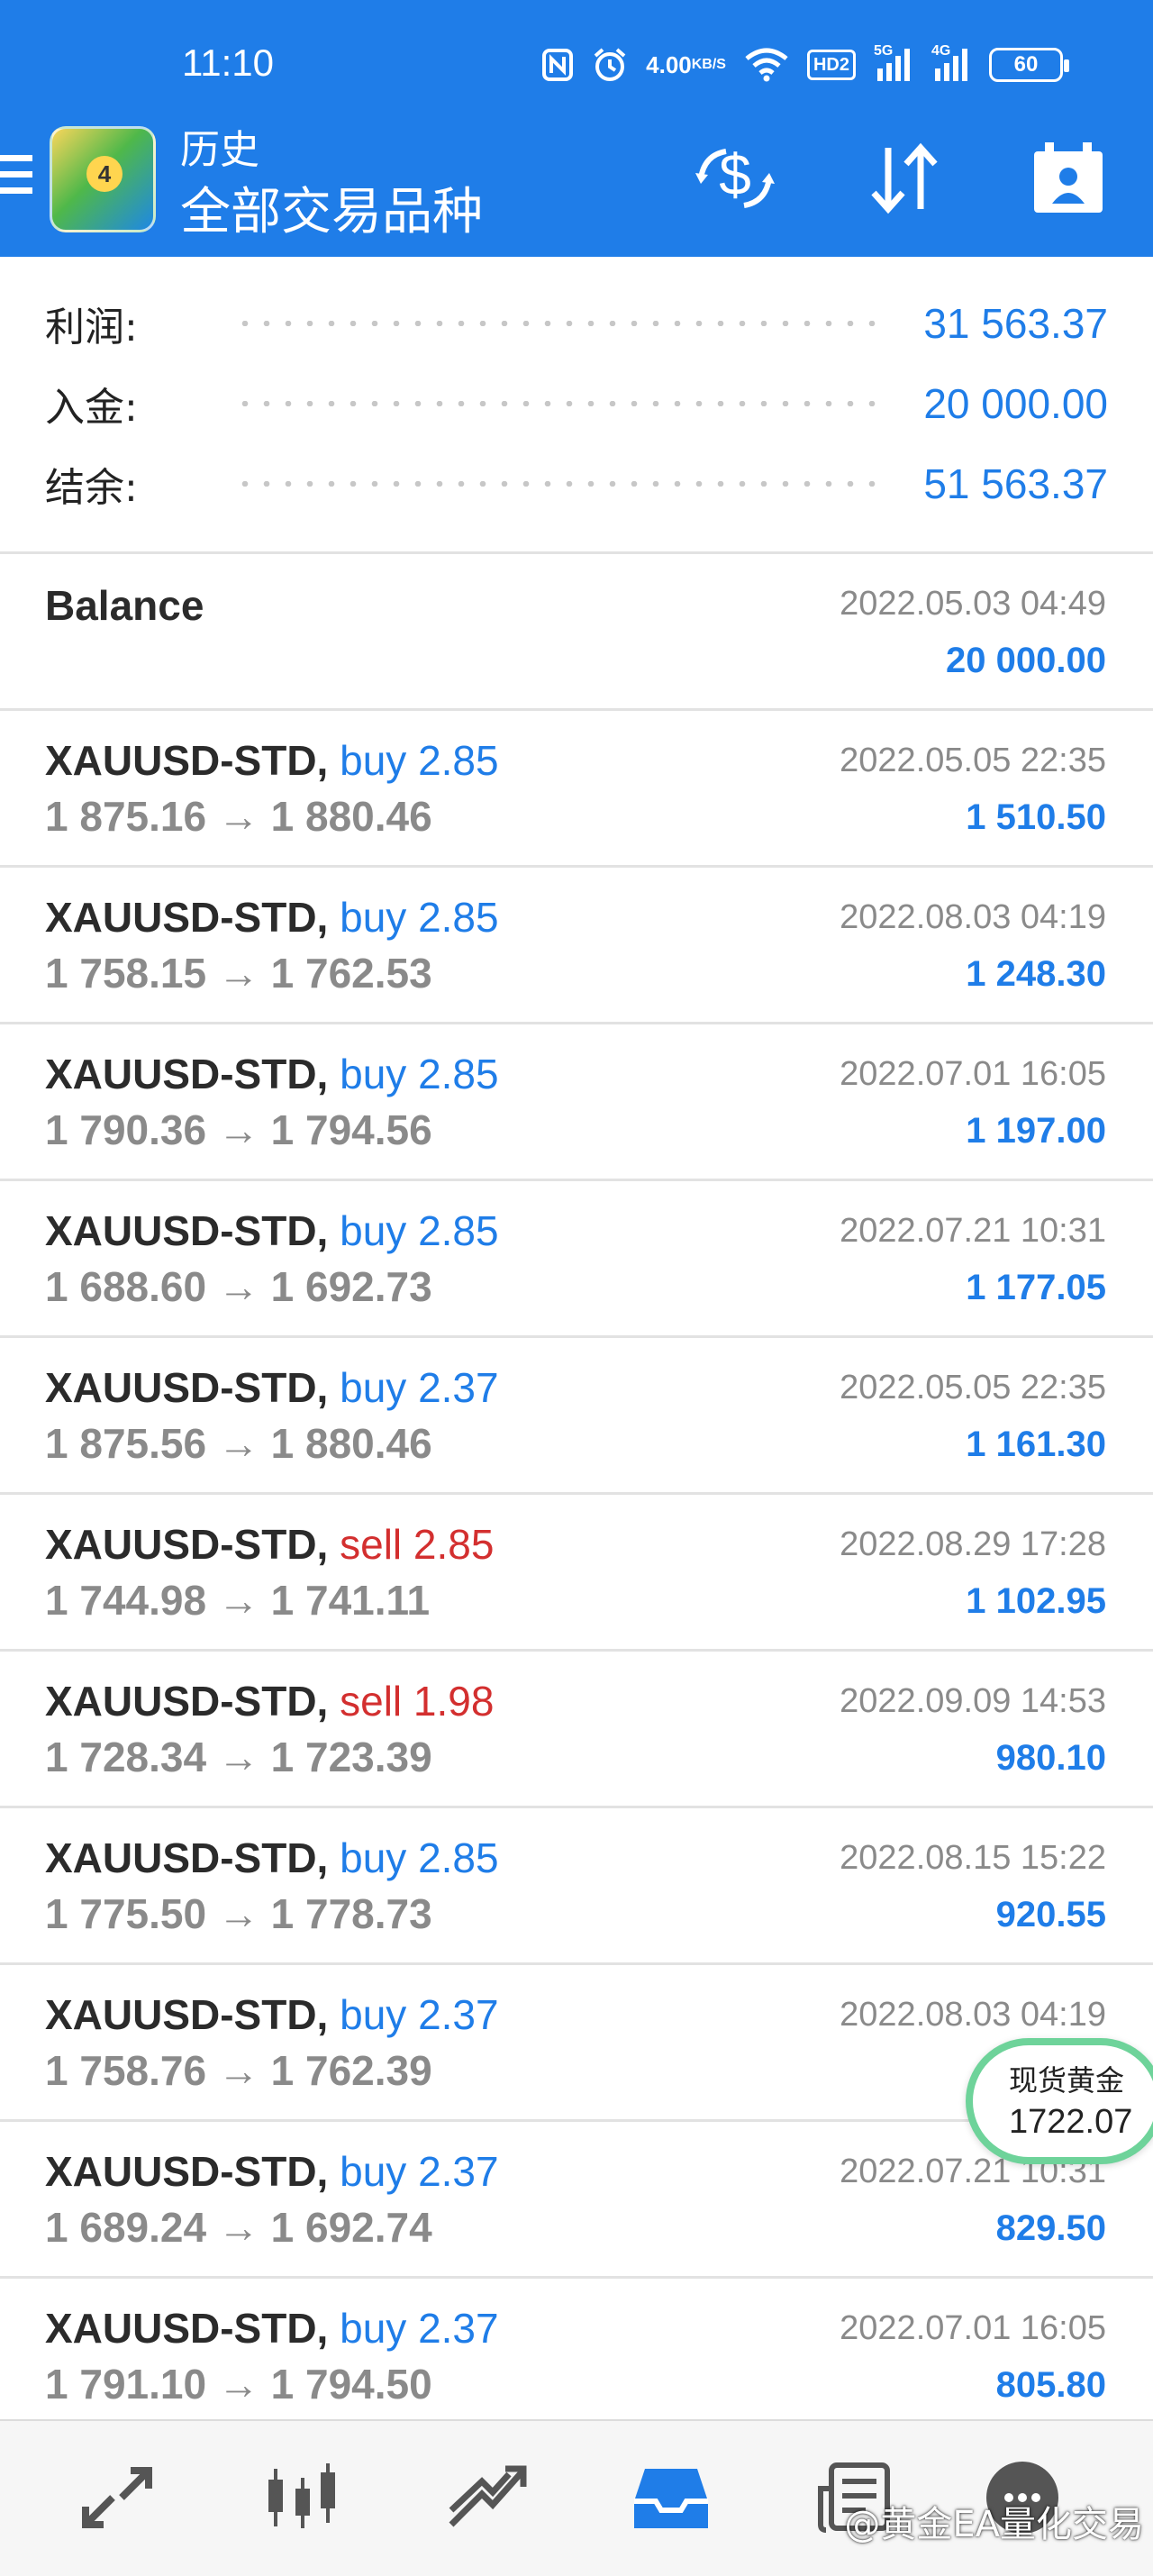 The image size is (1153, 2576). I want to click on trade-prices: 1 758.76 → 1 762.39, so click(238, 2070).